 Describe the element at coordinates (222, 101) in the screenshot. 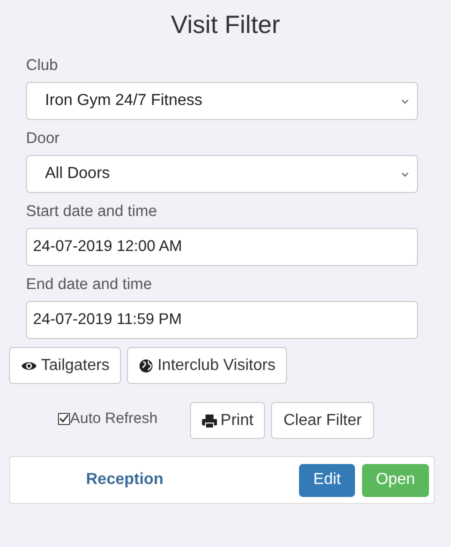

I see `dropdown: Iron Gym 24/7 Fitness` at that location.